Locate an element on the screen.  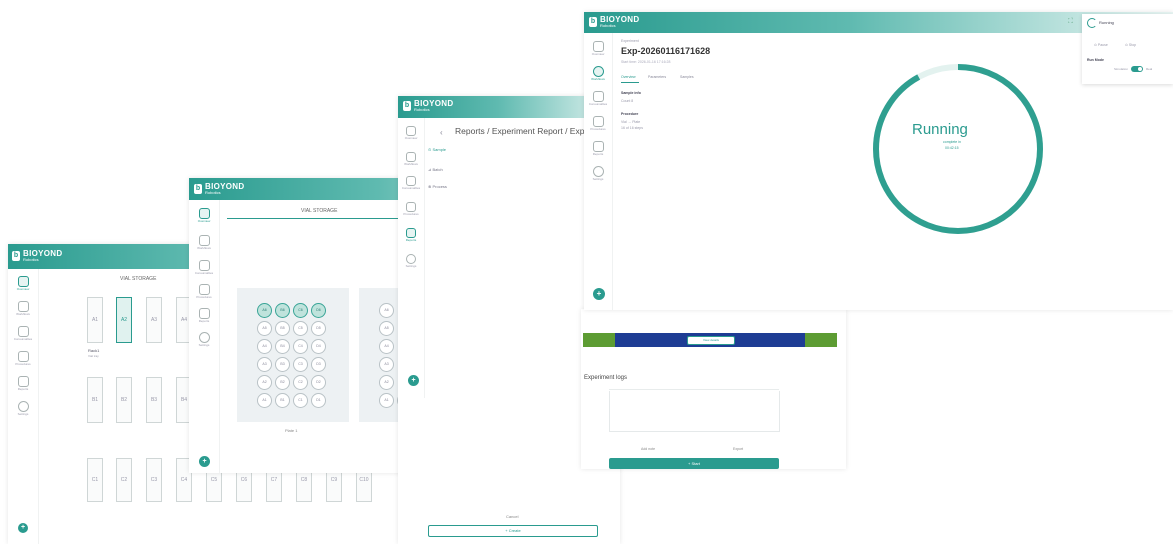
tab-overview: Overview is located at coordinates (628, 77).